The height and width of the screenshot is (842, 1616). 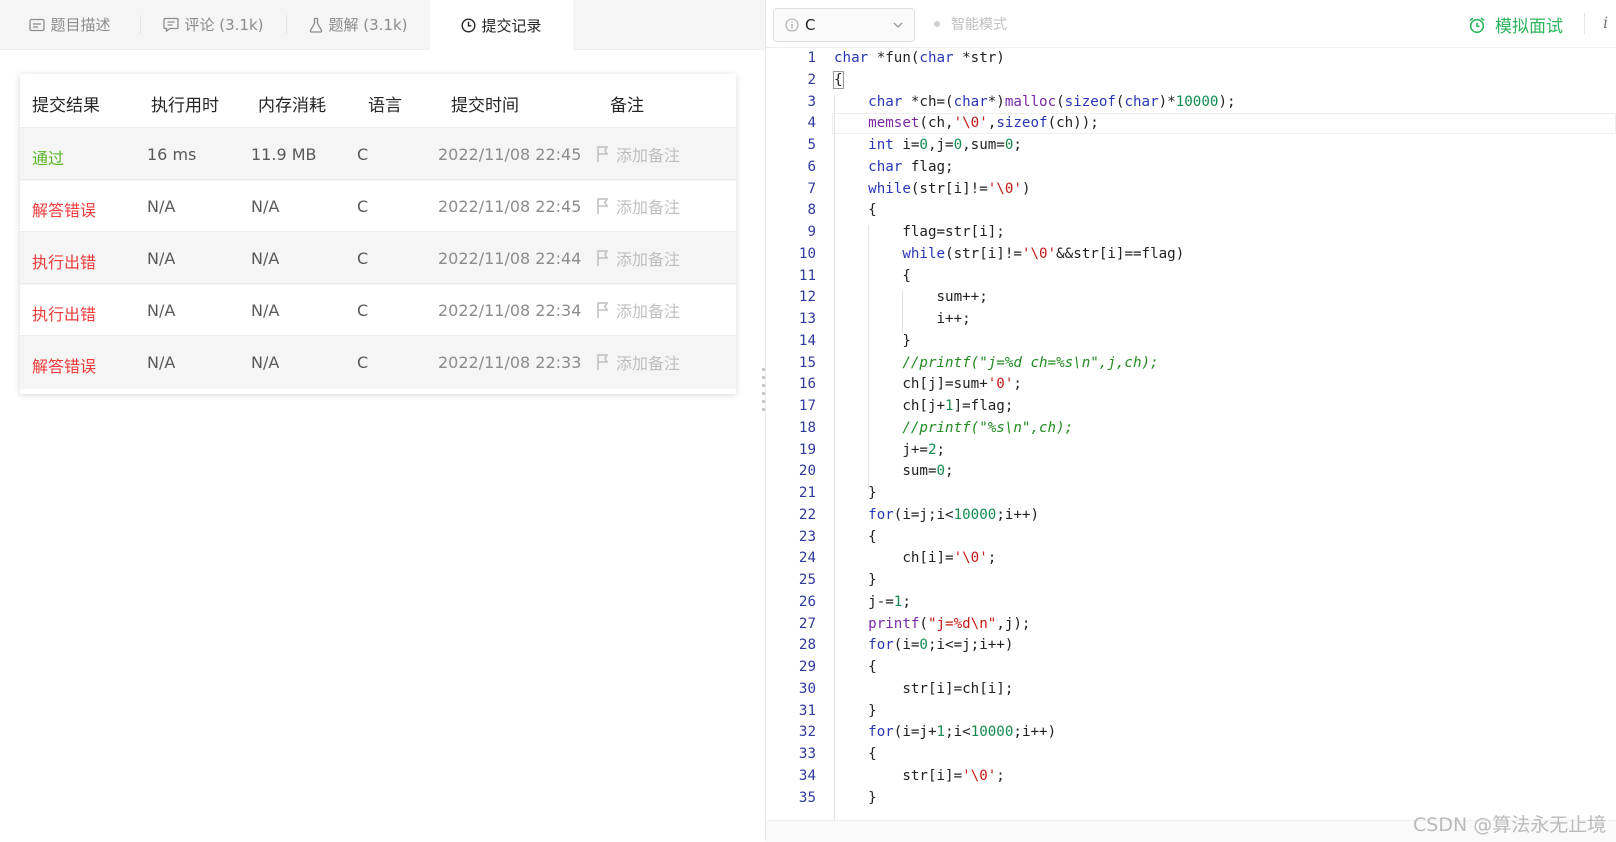 I want to click on code-line: 2{, so click(x=1191, y=81).